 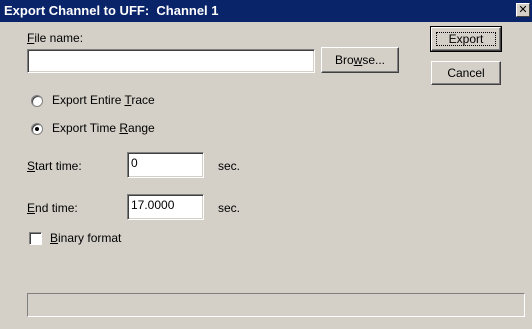 What do you see at coordinates (266, 11) in the screenshot?
I see `title-bar: Export Channel to UFF: Channel 1 ✕` at bounding box center [266, 11].